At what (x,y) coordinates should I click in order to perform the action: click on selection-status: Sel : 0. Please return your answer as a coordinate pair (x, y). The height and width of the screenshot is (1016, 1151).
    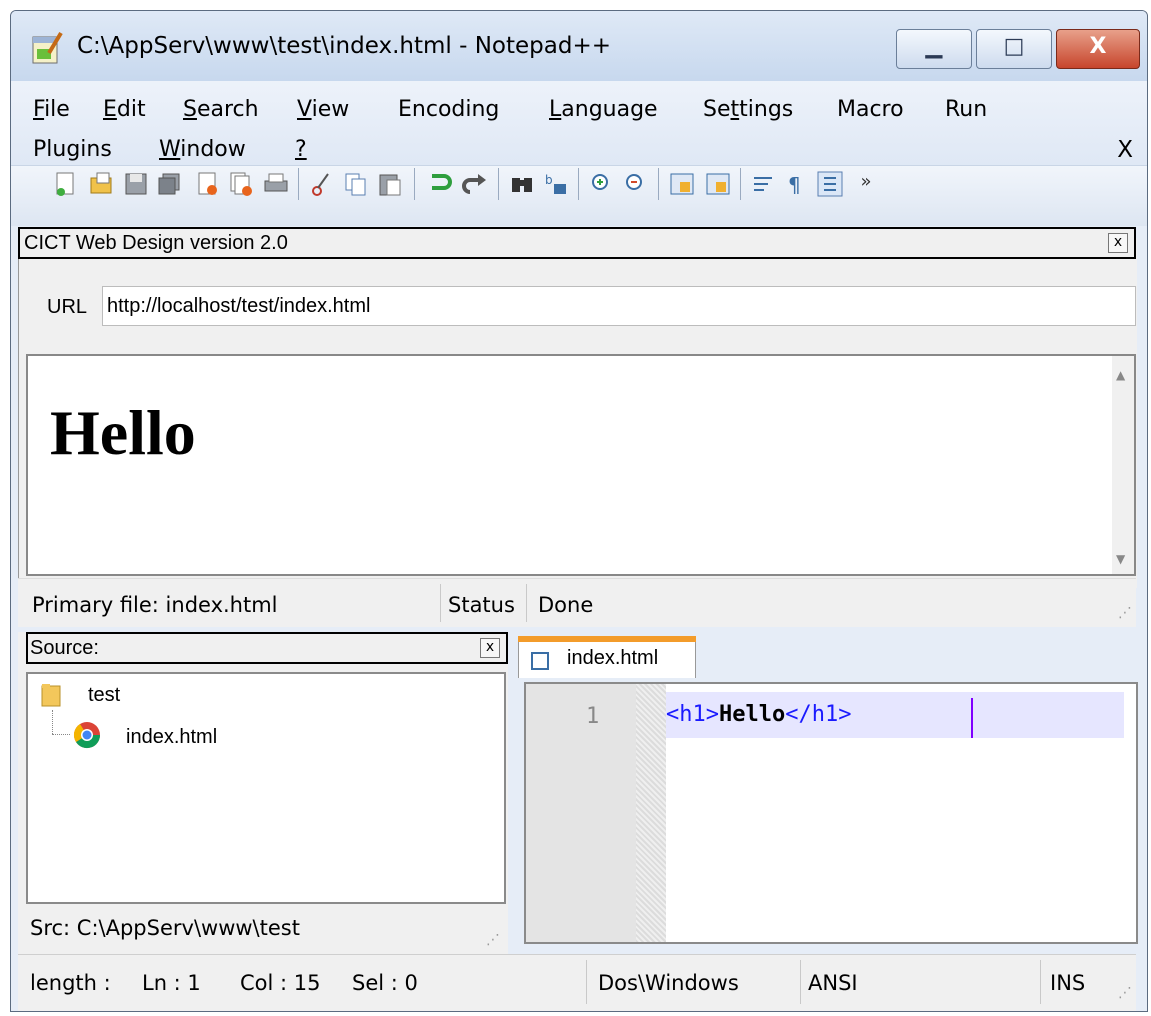
    Looking at the image, I should click on (385, 983).